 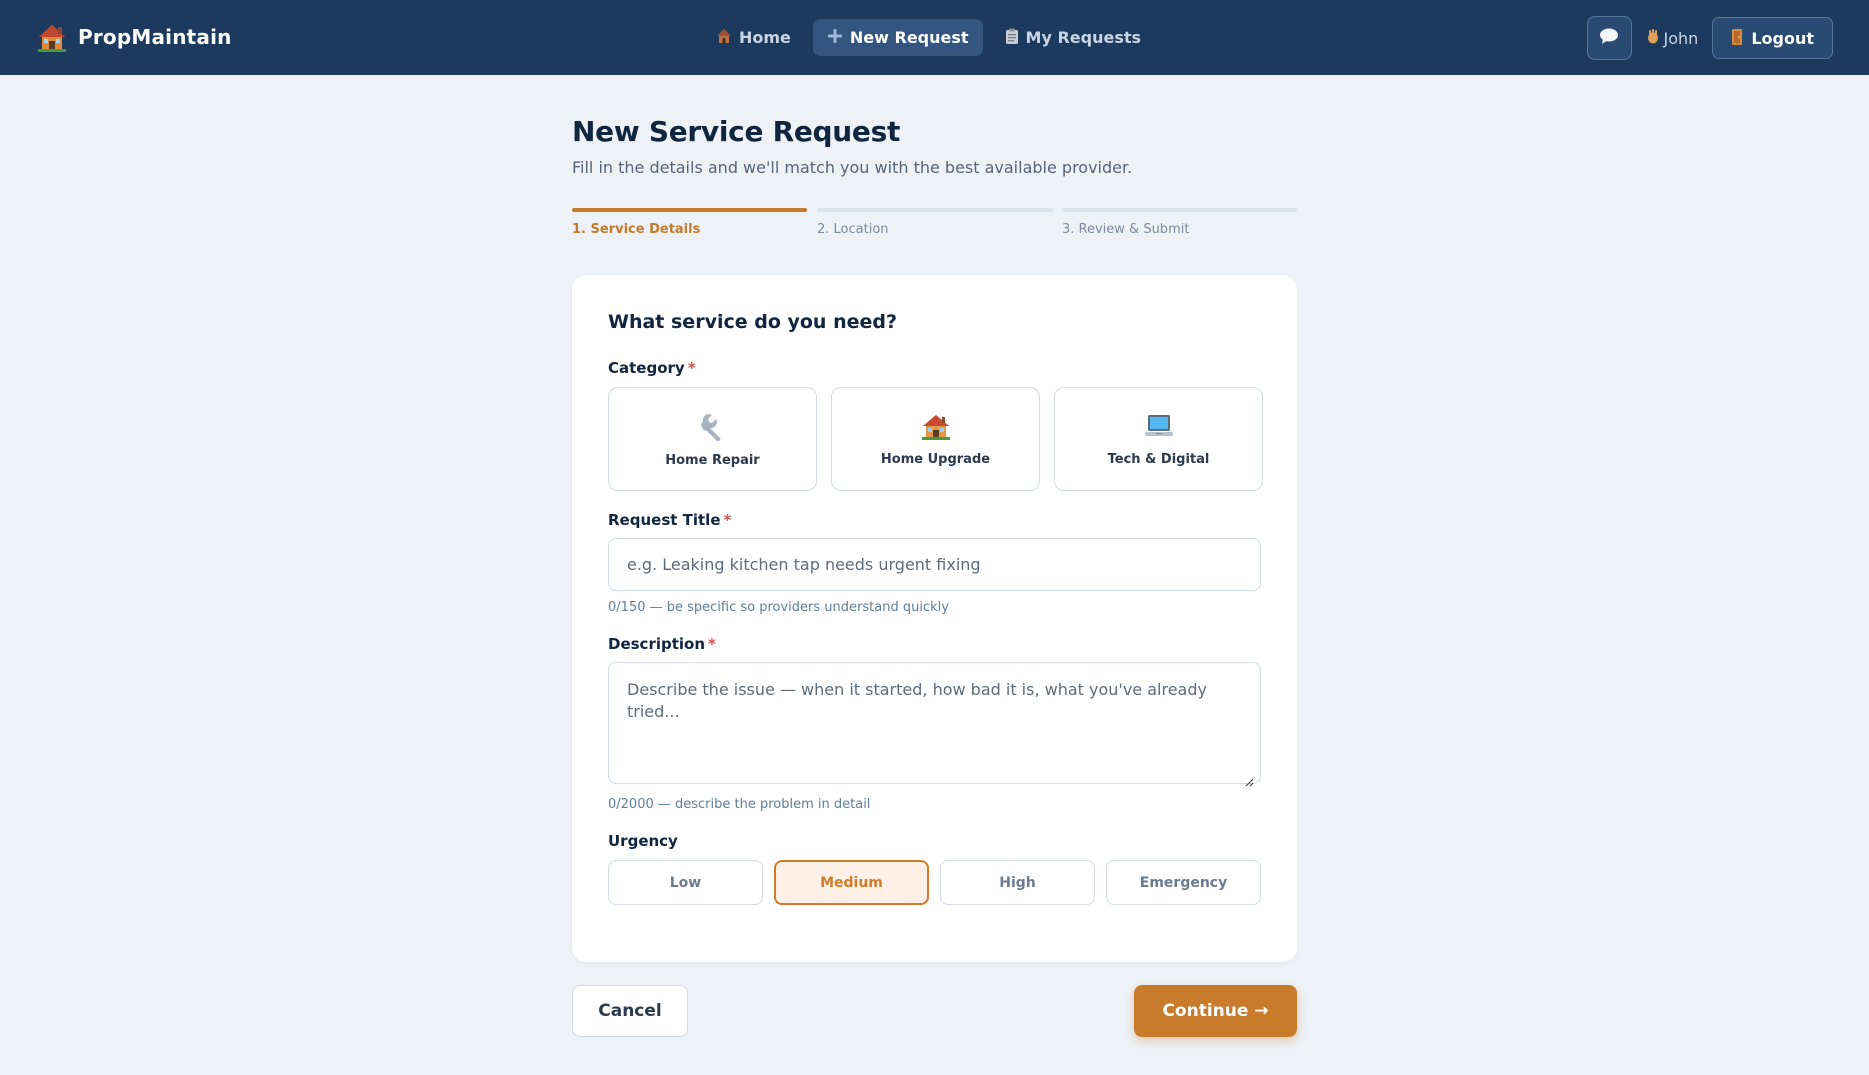 I want to click on laptop-icon, so click(x=1159, y=428).